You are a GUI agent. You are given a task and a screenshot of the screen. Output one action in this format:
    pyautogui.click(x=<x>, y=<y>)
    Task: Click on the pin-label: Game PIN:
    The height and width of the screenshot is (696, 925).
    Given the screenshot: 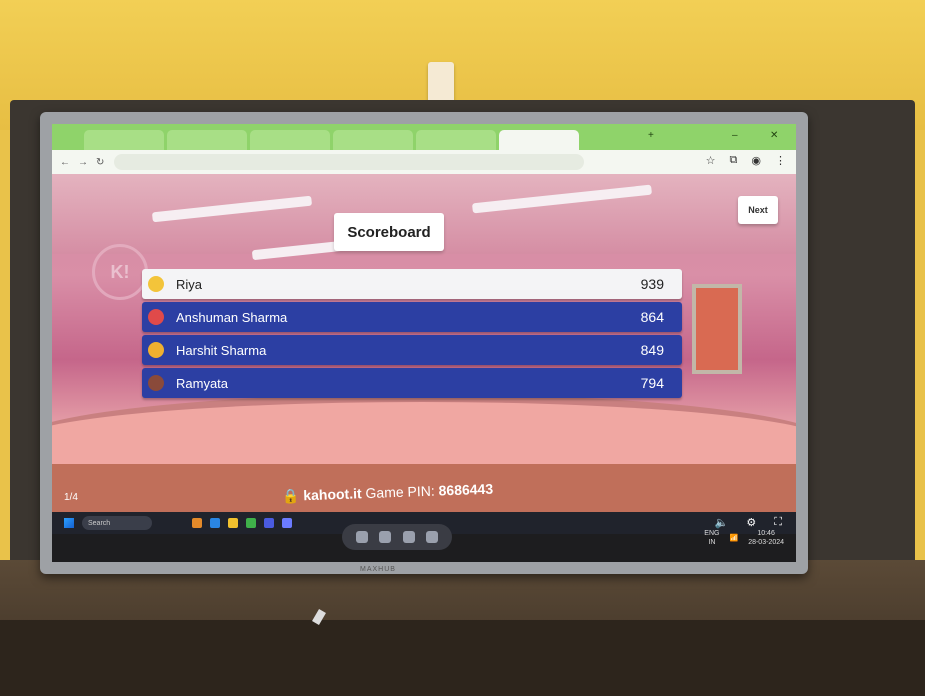 What is the action you would take?
    pyautogui.click(x=400, y=492)
    